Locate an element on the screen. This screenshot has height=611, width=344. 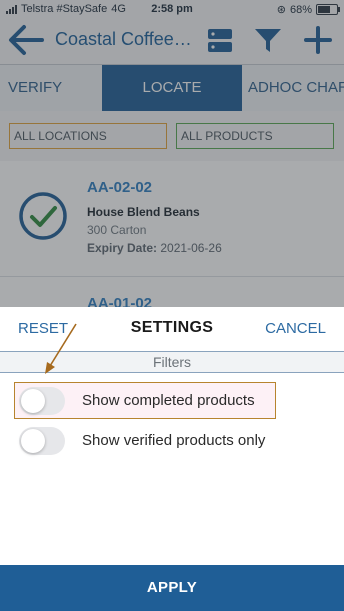
show-completed-toggle is located at coordinates (42, 401).